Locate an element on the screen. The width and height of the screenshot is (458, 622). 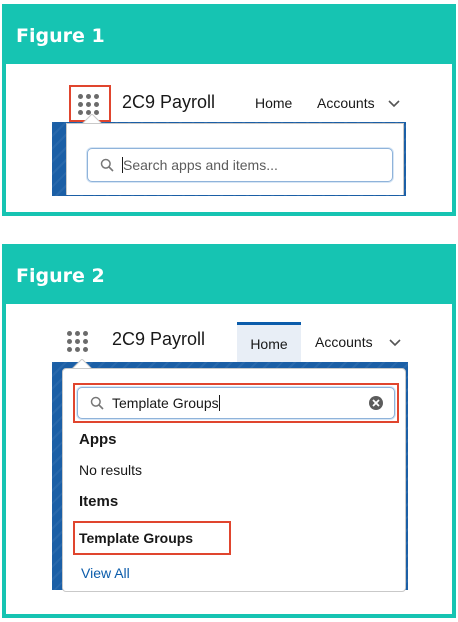
view-all-link: View All is located at coordinates (105, 573).